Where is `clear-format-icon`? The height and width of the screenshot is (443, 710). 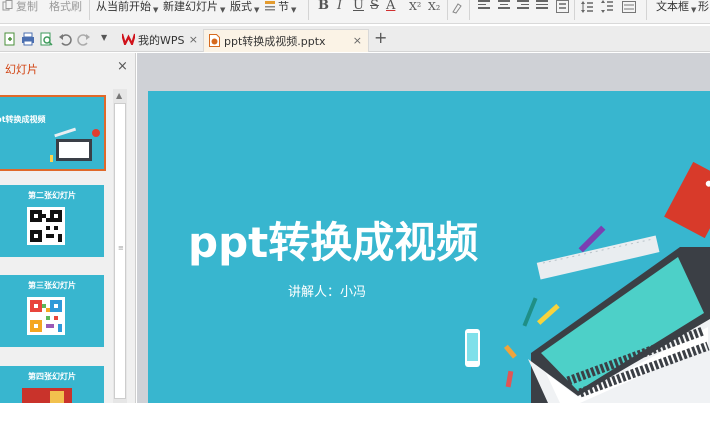 clear-format-icon is located at coordinates (457, 8).